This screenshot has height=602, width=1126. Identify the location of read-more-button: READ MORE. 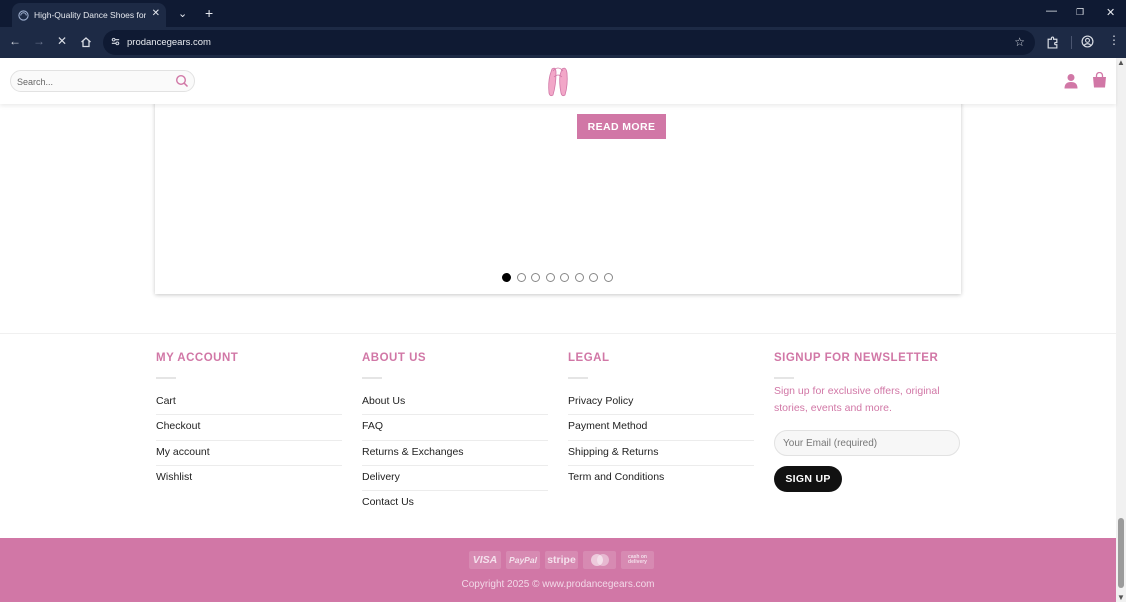
(621, 126).